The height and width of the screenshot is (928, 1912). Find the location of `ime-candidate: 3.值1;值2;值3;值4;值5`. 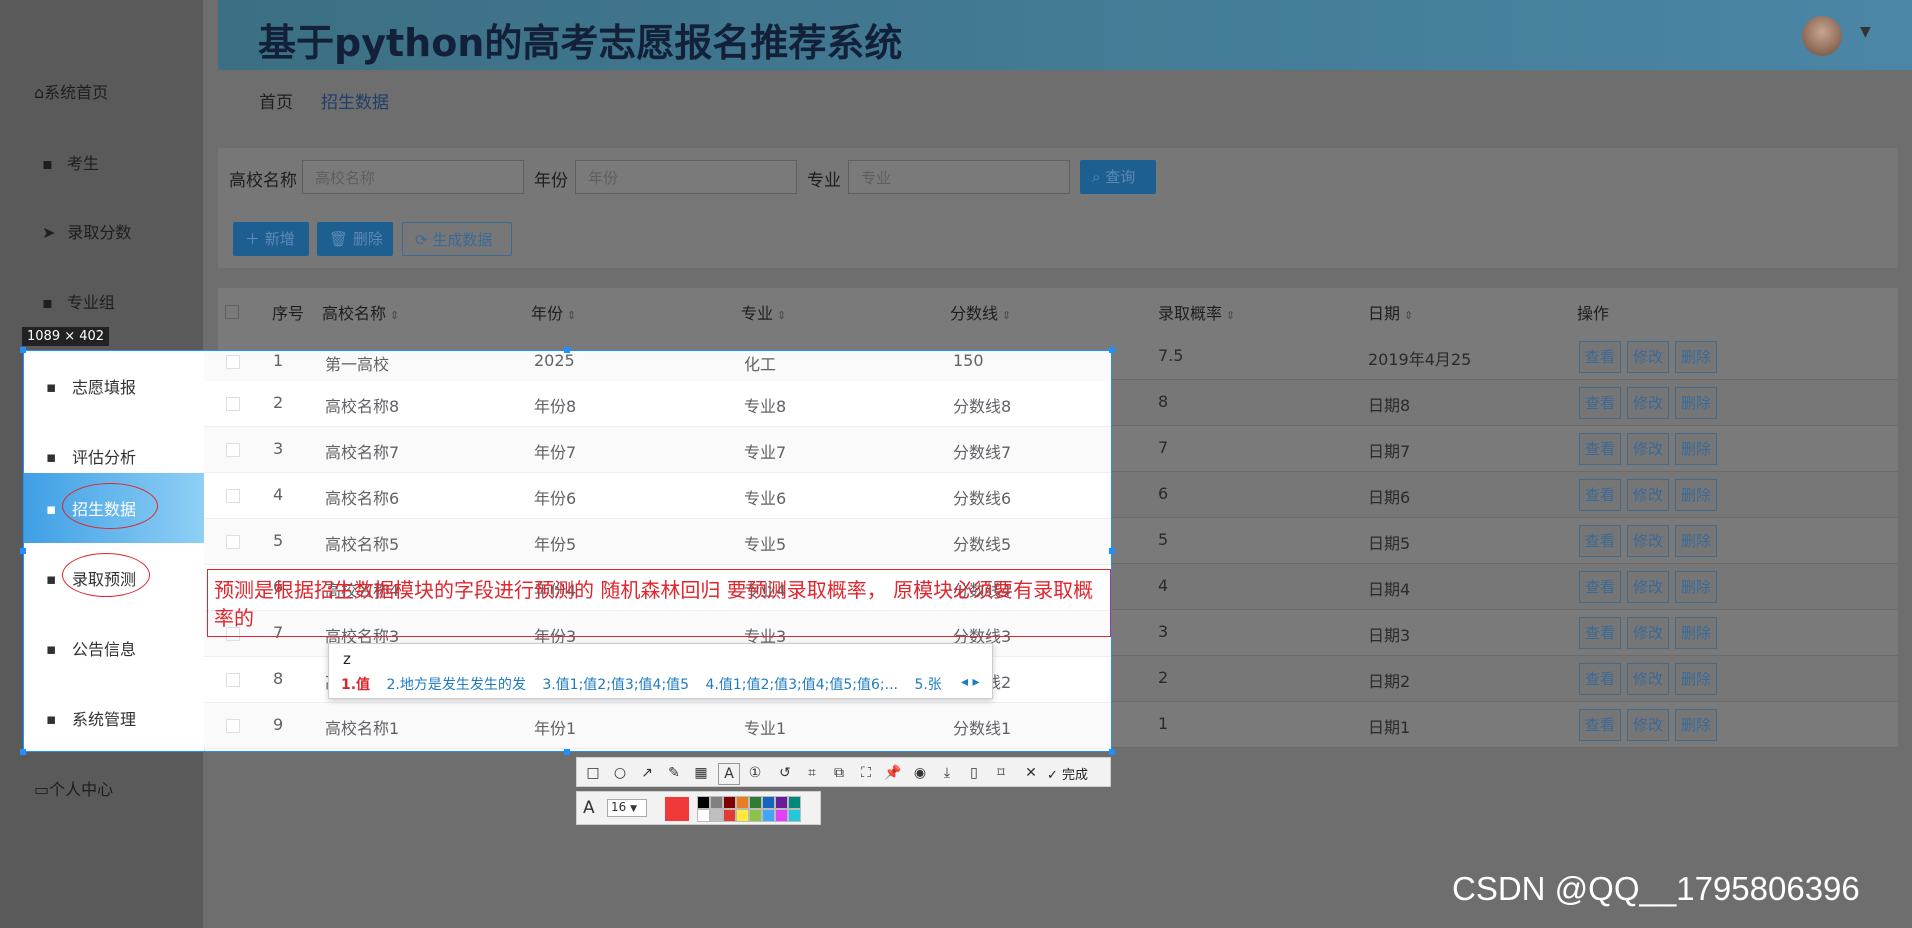

ime-candidate: 3.值1;值2;值3;值4;值5 is located at coordinates (615, 685).